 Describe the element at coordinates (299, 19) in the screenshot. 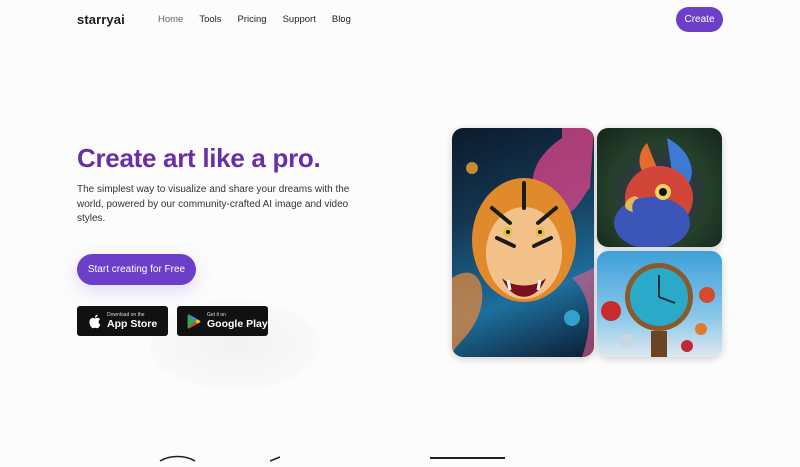

I see `nav-item-support: Support` at that location.